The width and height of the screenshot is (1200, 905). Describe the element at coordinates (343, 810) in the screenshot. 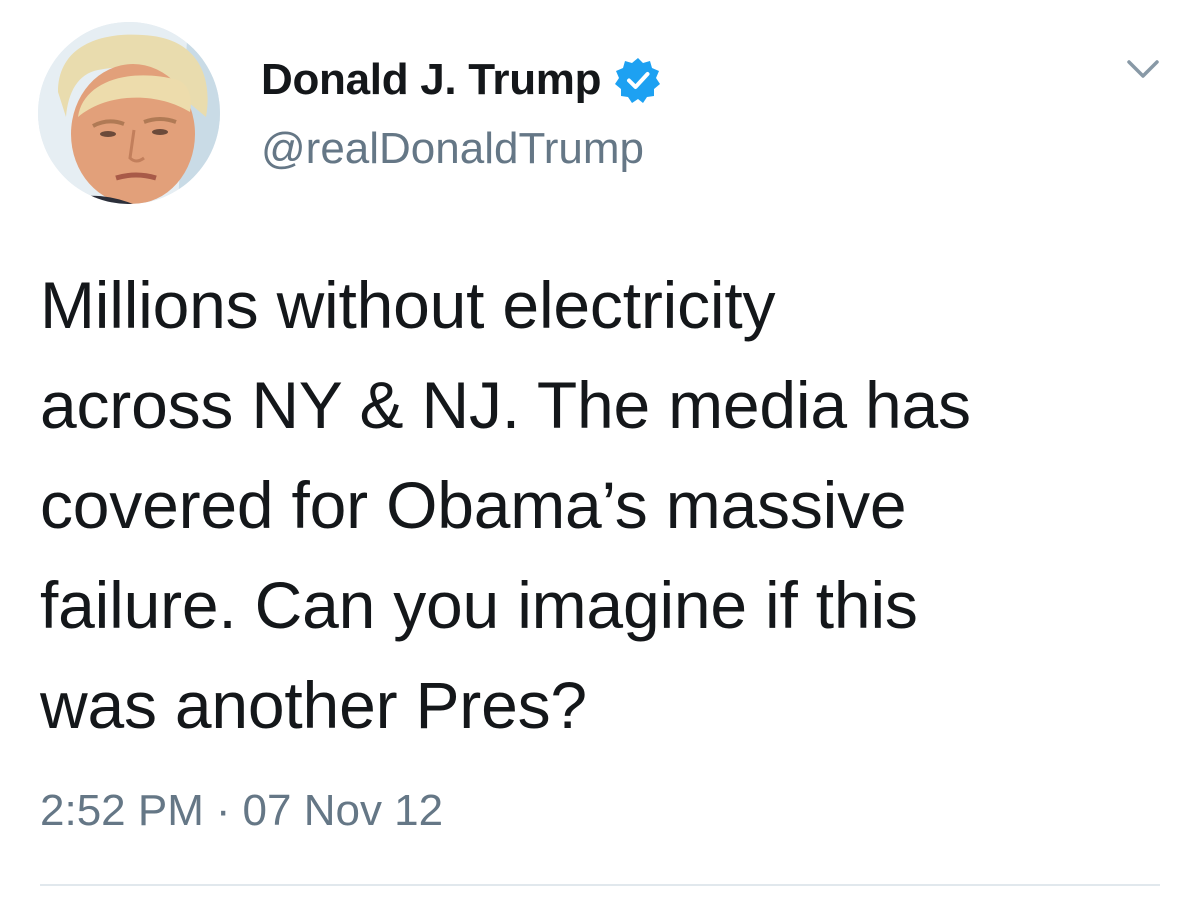

I see `tweet-date: 07 Nov 12` at that location.